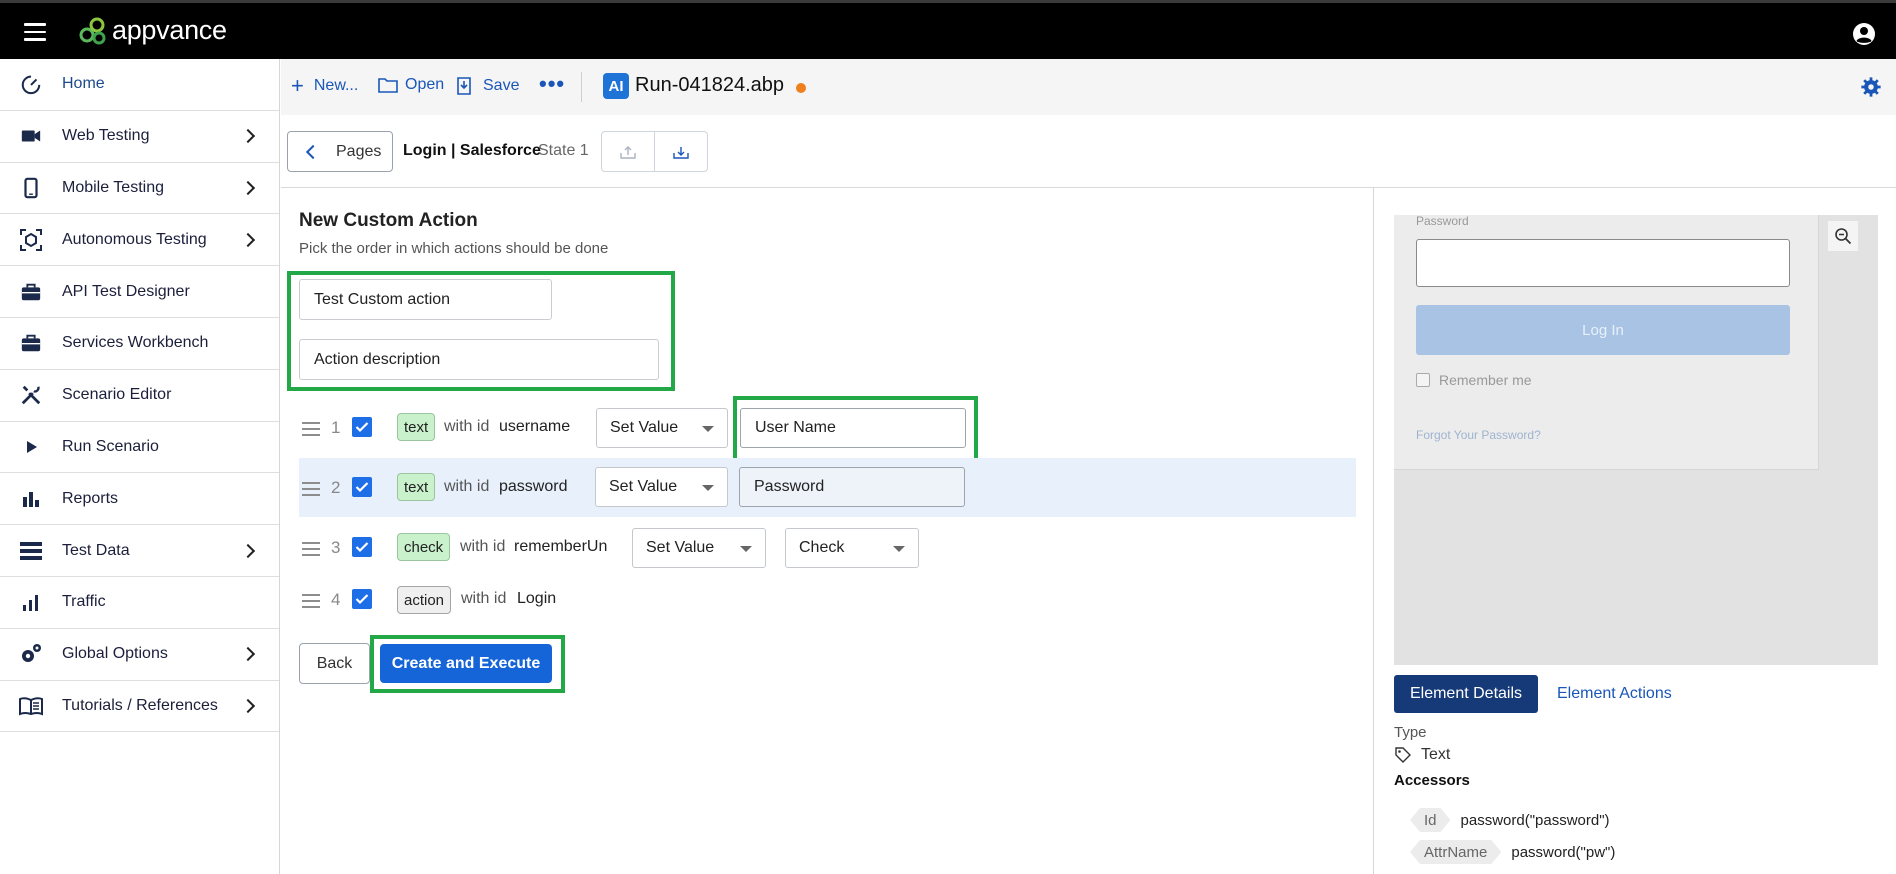  What do you see at coordinates (1843, 236) in the screenshot?
I see `zoom-out-icon` at bounding box center [1843, 236].